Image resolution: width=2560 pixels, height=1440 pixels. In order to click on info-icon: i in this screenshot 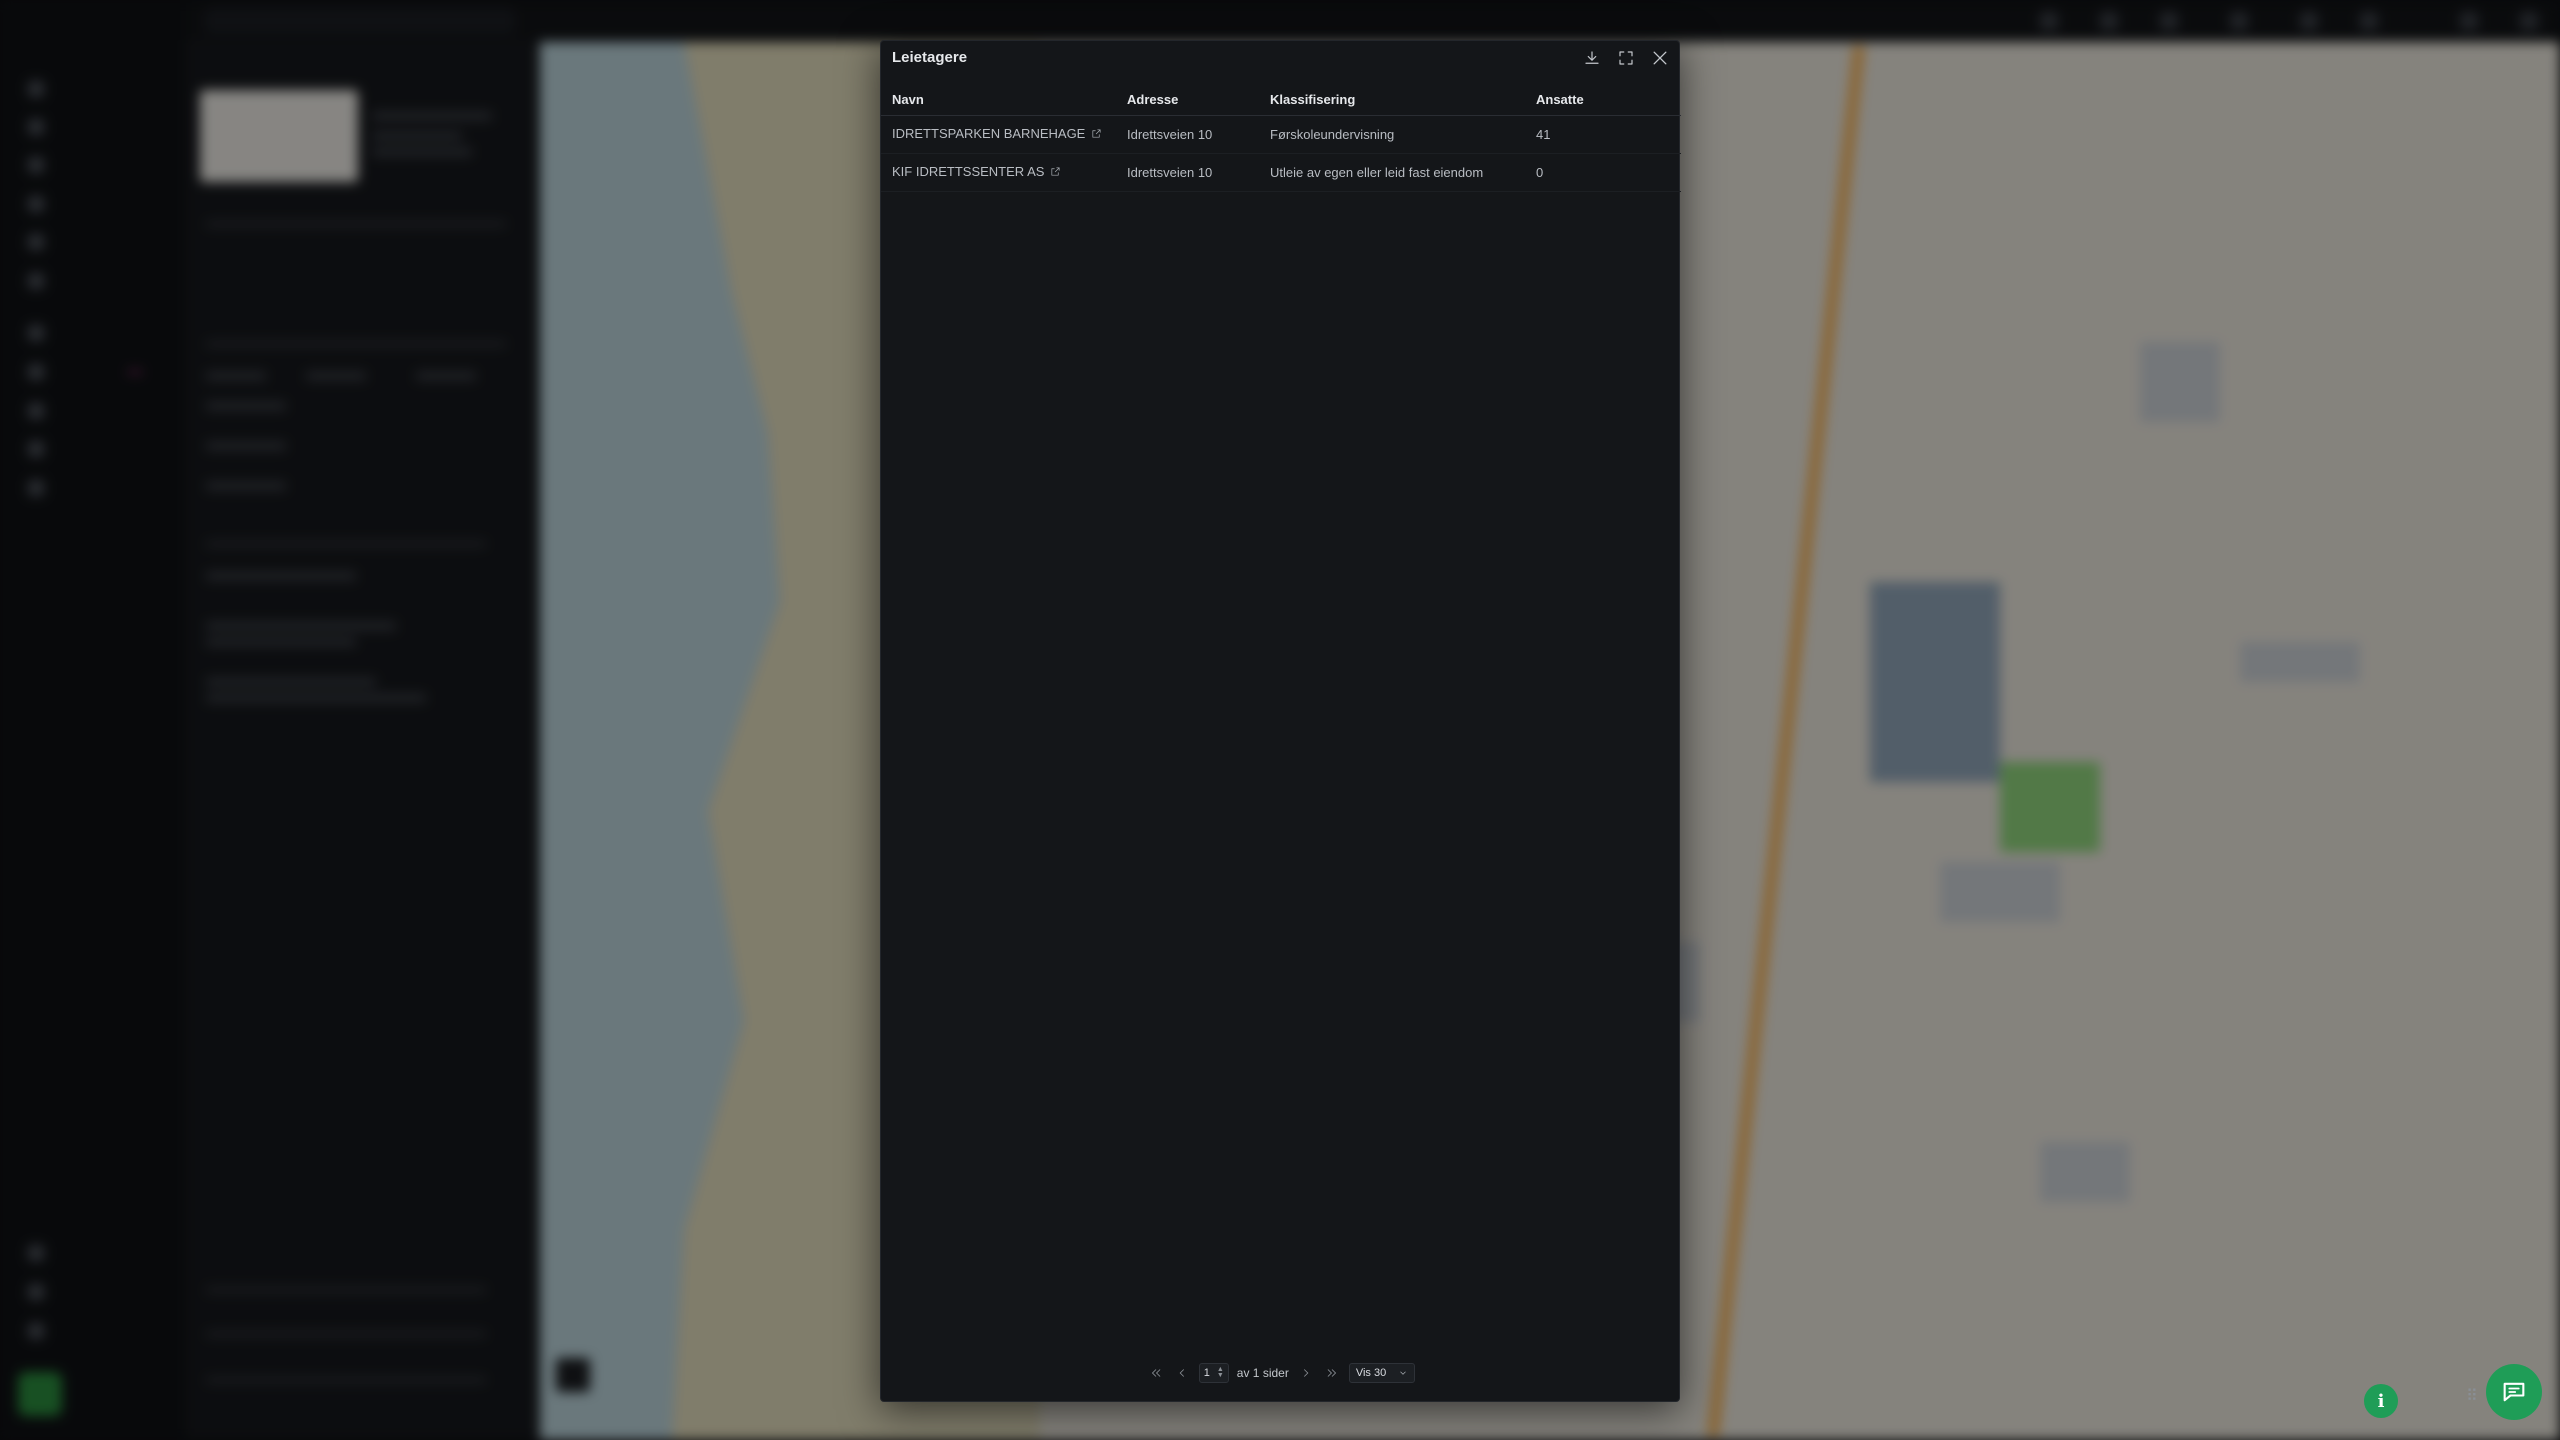, I will do `click(2381, 1401)`.